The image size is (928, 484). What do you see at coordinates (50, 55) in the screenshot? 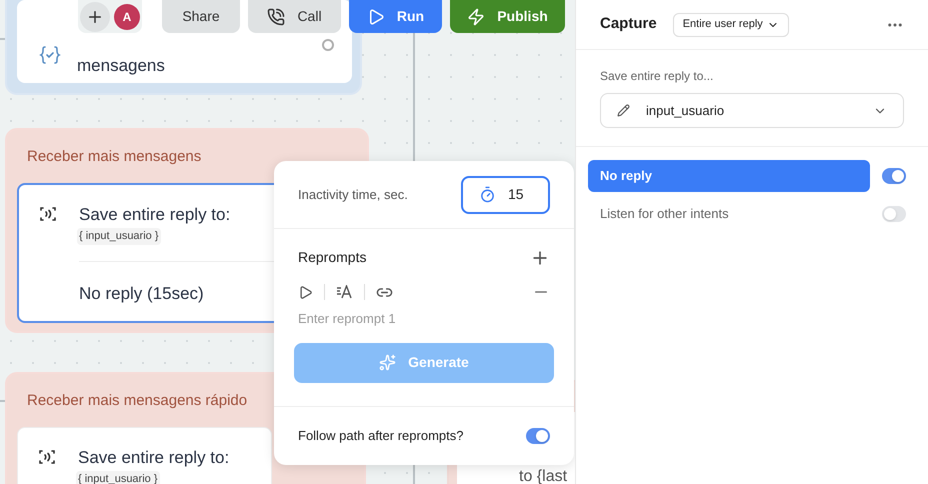
I see `braces-check-icon` at bounding box center [50, 55].